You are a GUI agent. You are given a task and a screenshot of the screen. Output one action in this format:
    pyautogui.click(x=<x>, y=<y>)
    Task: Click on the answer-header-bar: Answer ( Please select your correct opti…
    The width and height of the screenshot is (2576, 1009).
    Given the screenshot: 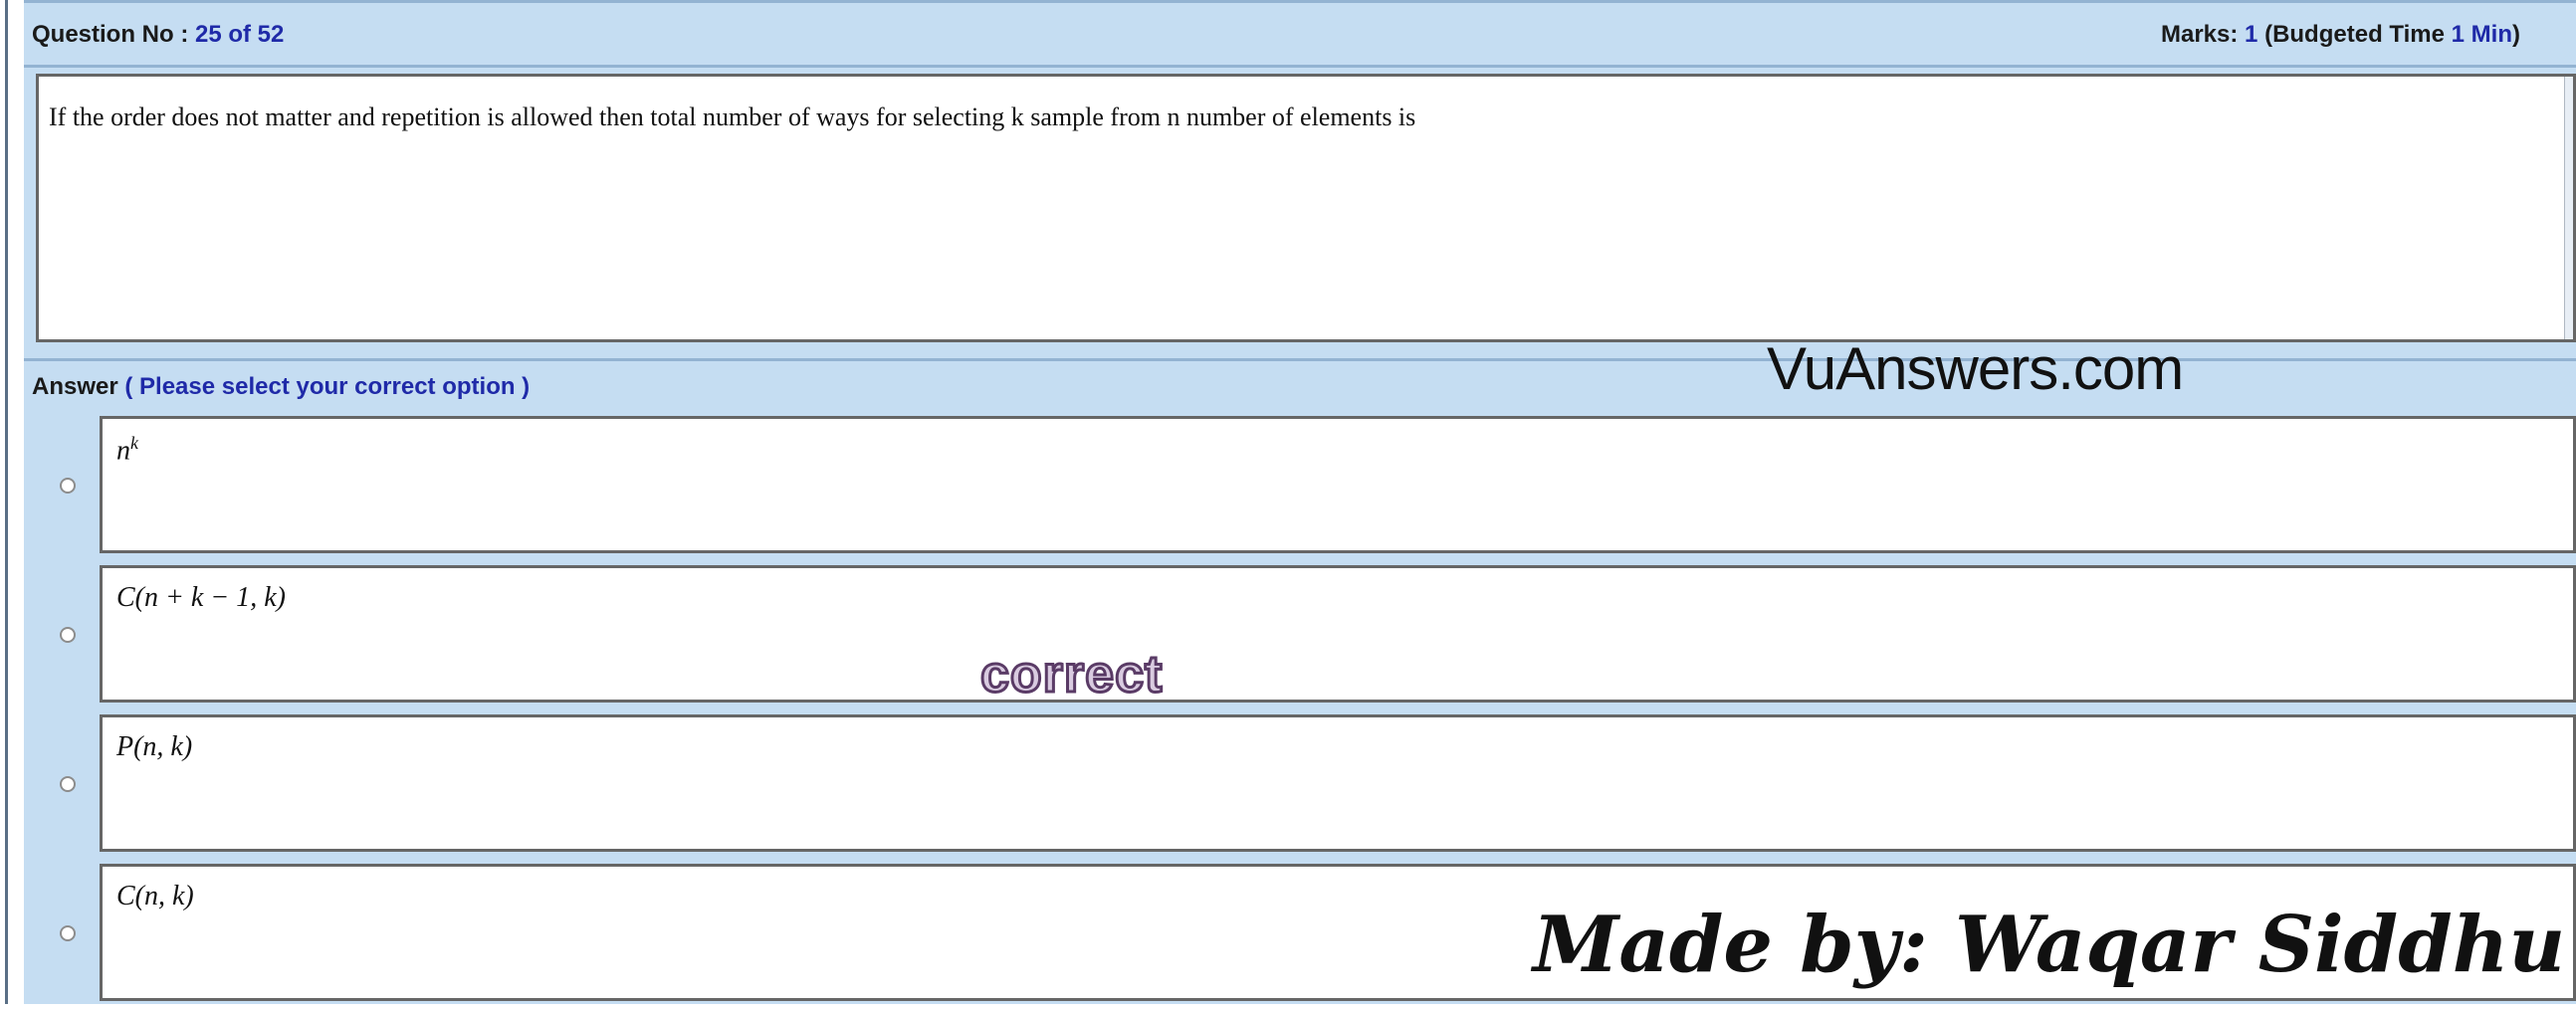 What is the action you would take?
    pyautogui.click(x=1300, y=383)
    